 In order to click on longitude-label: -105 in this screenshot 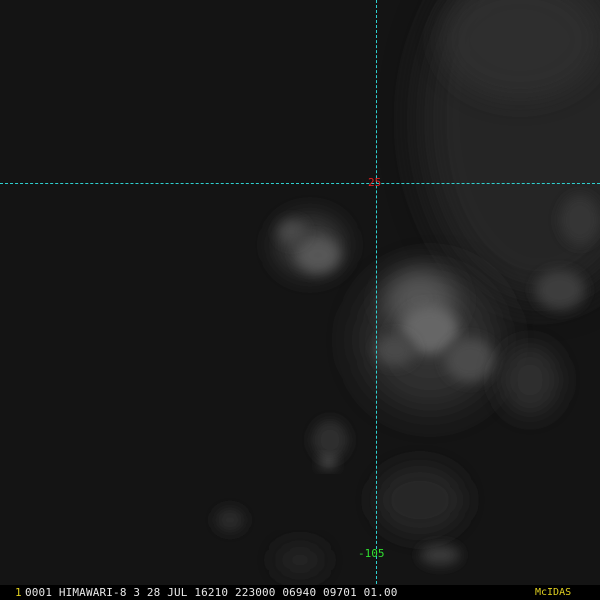, I will do `click(371, 553)`.